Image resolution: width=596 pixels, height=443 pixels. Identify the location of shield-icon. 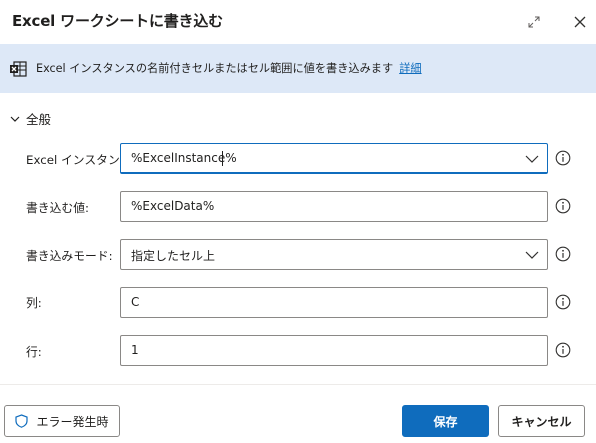
(22, 421).